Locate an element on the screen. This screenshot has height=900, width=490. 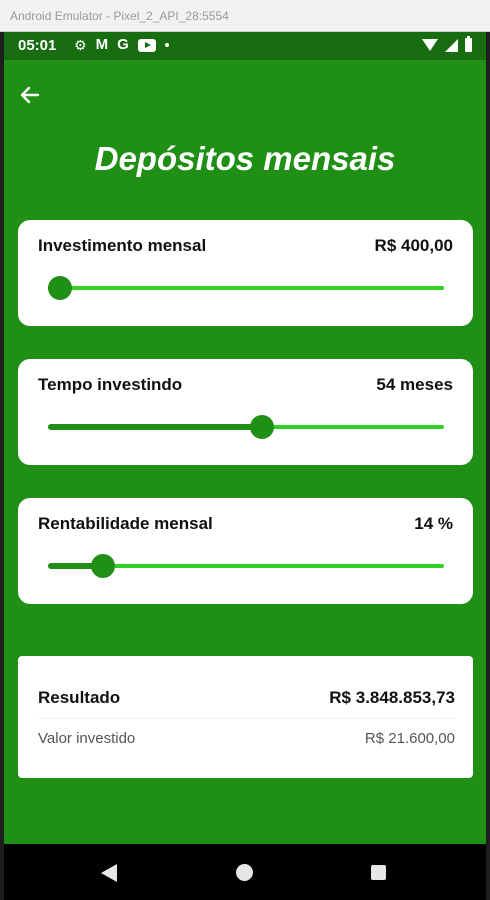
result-label: Resultado is located at coordinates (79, 697).